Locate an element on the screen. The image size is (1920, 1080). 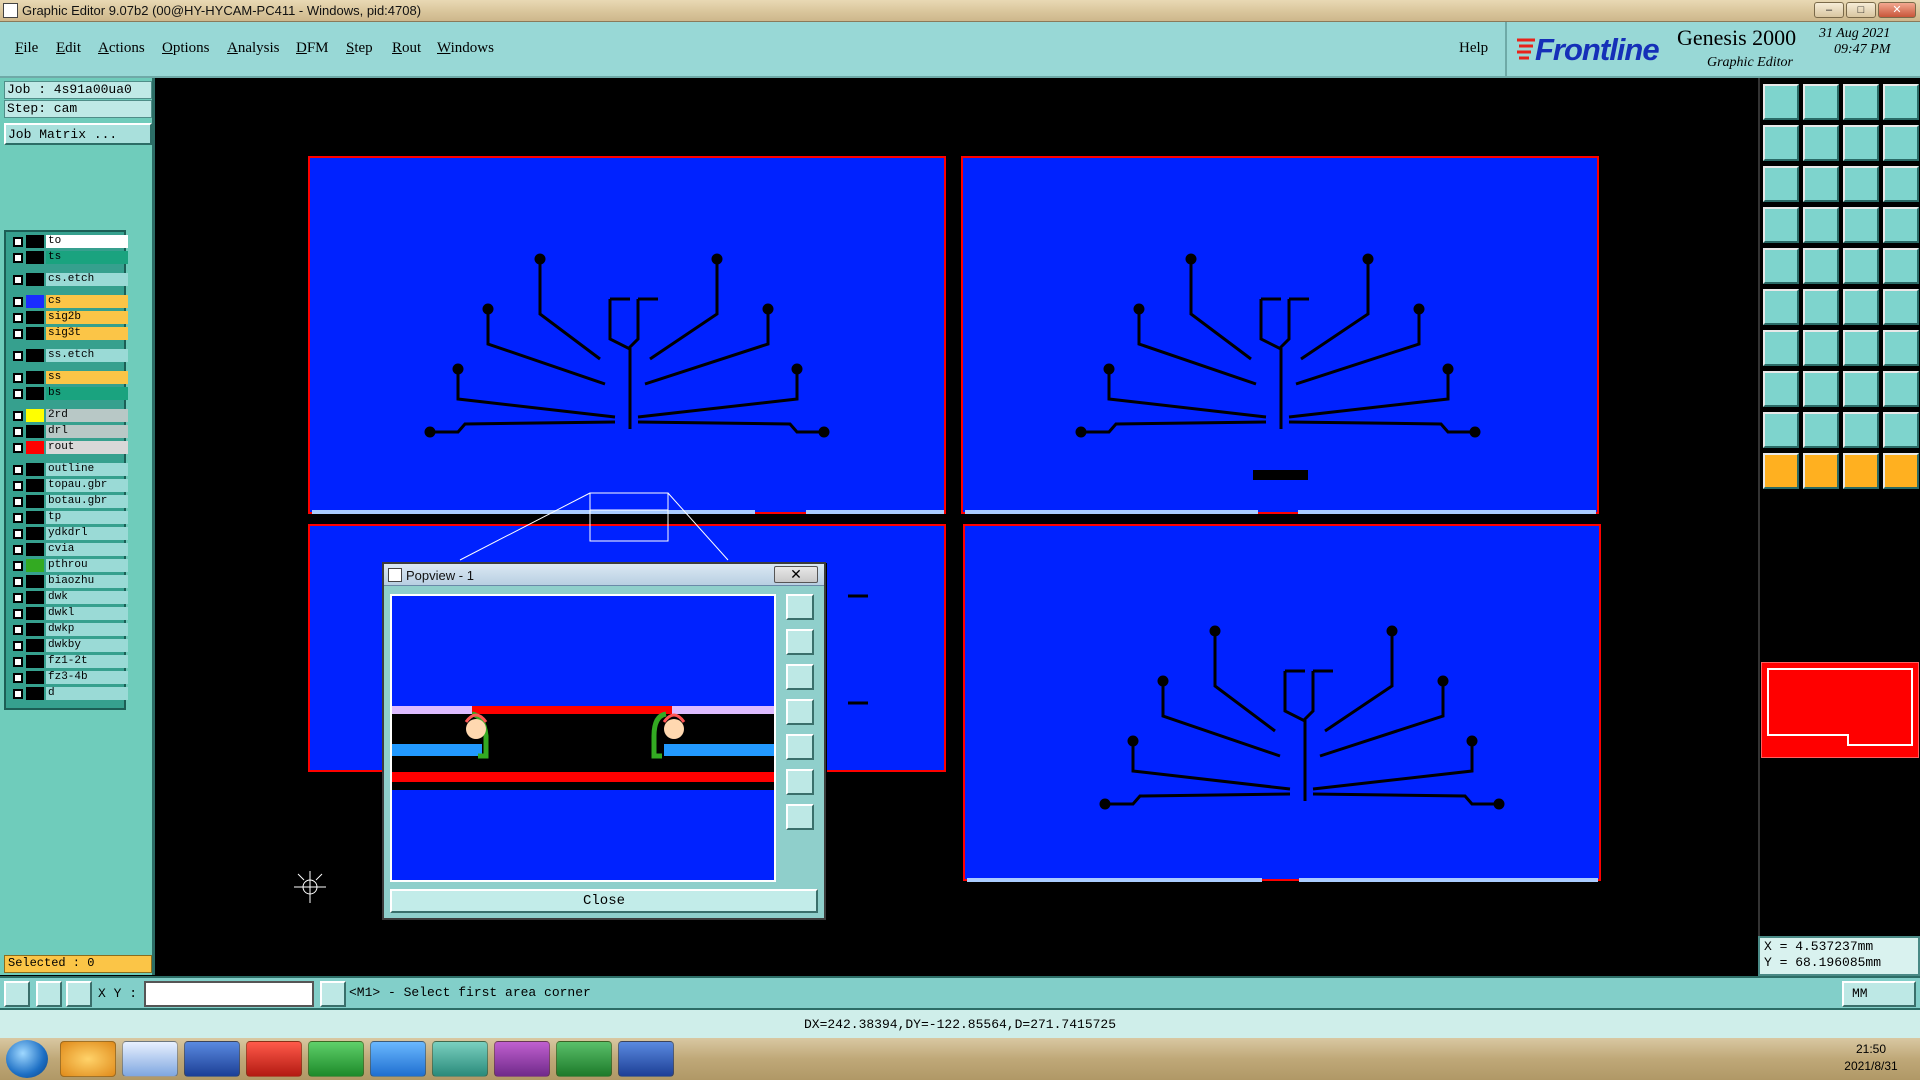
node-icon is located at coordinates (1861, 307).